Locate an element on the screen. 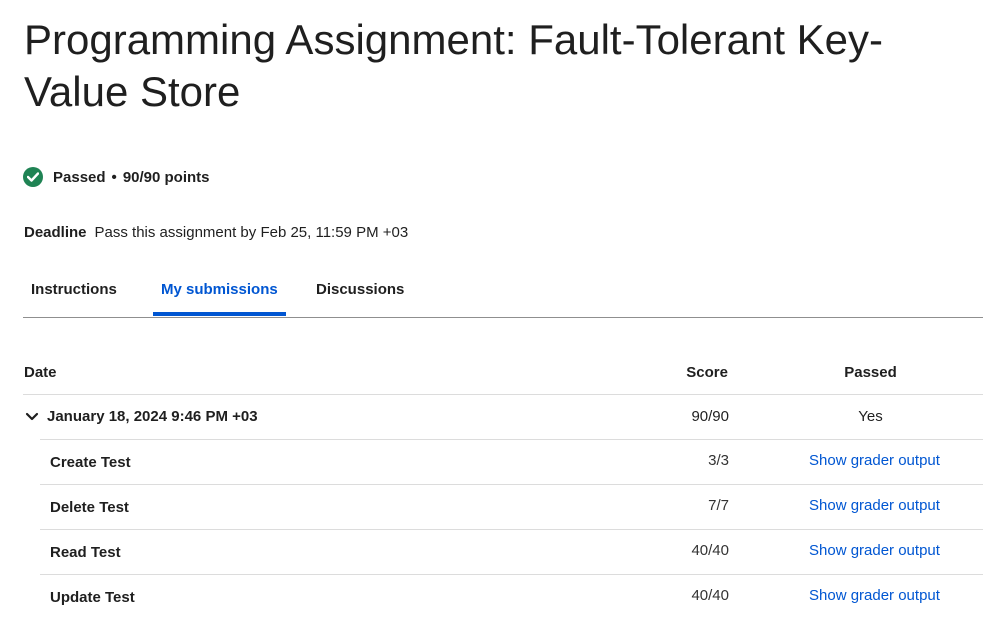 Image resolution: width=1007 pixels, height=619 pixels. tab-bar: Instructions My submissions Discussions is located at coordinates (503, 294).